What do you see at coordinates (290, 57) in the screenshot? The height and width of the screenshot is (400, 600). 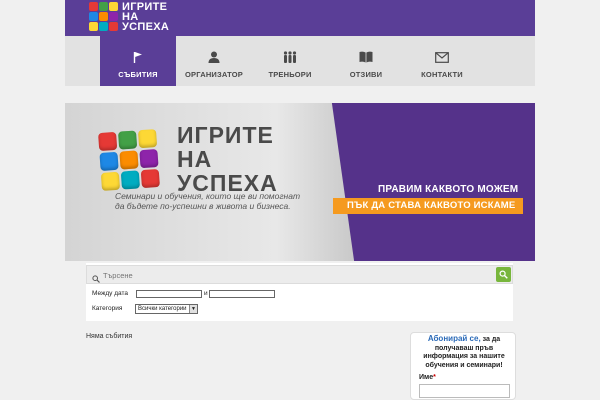 I see `people-icon` at bounding box center [290, 57].